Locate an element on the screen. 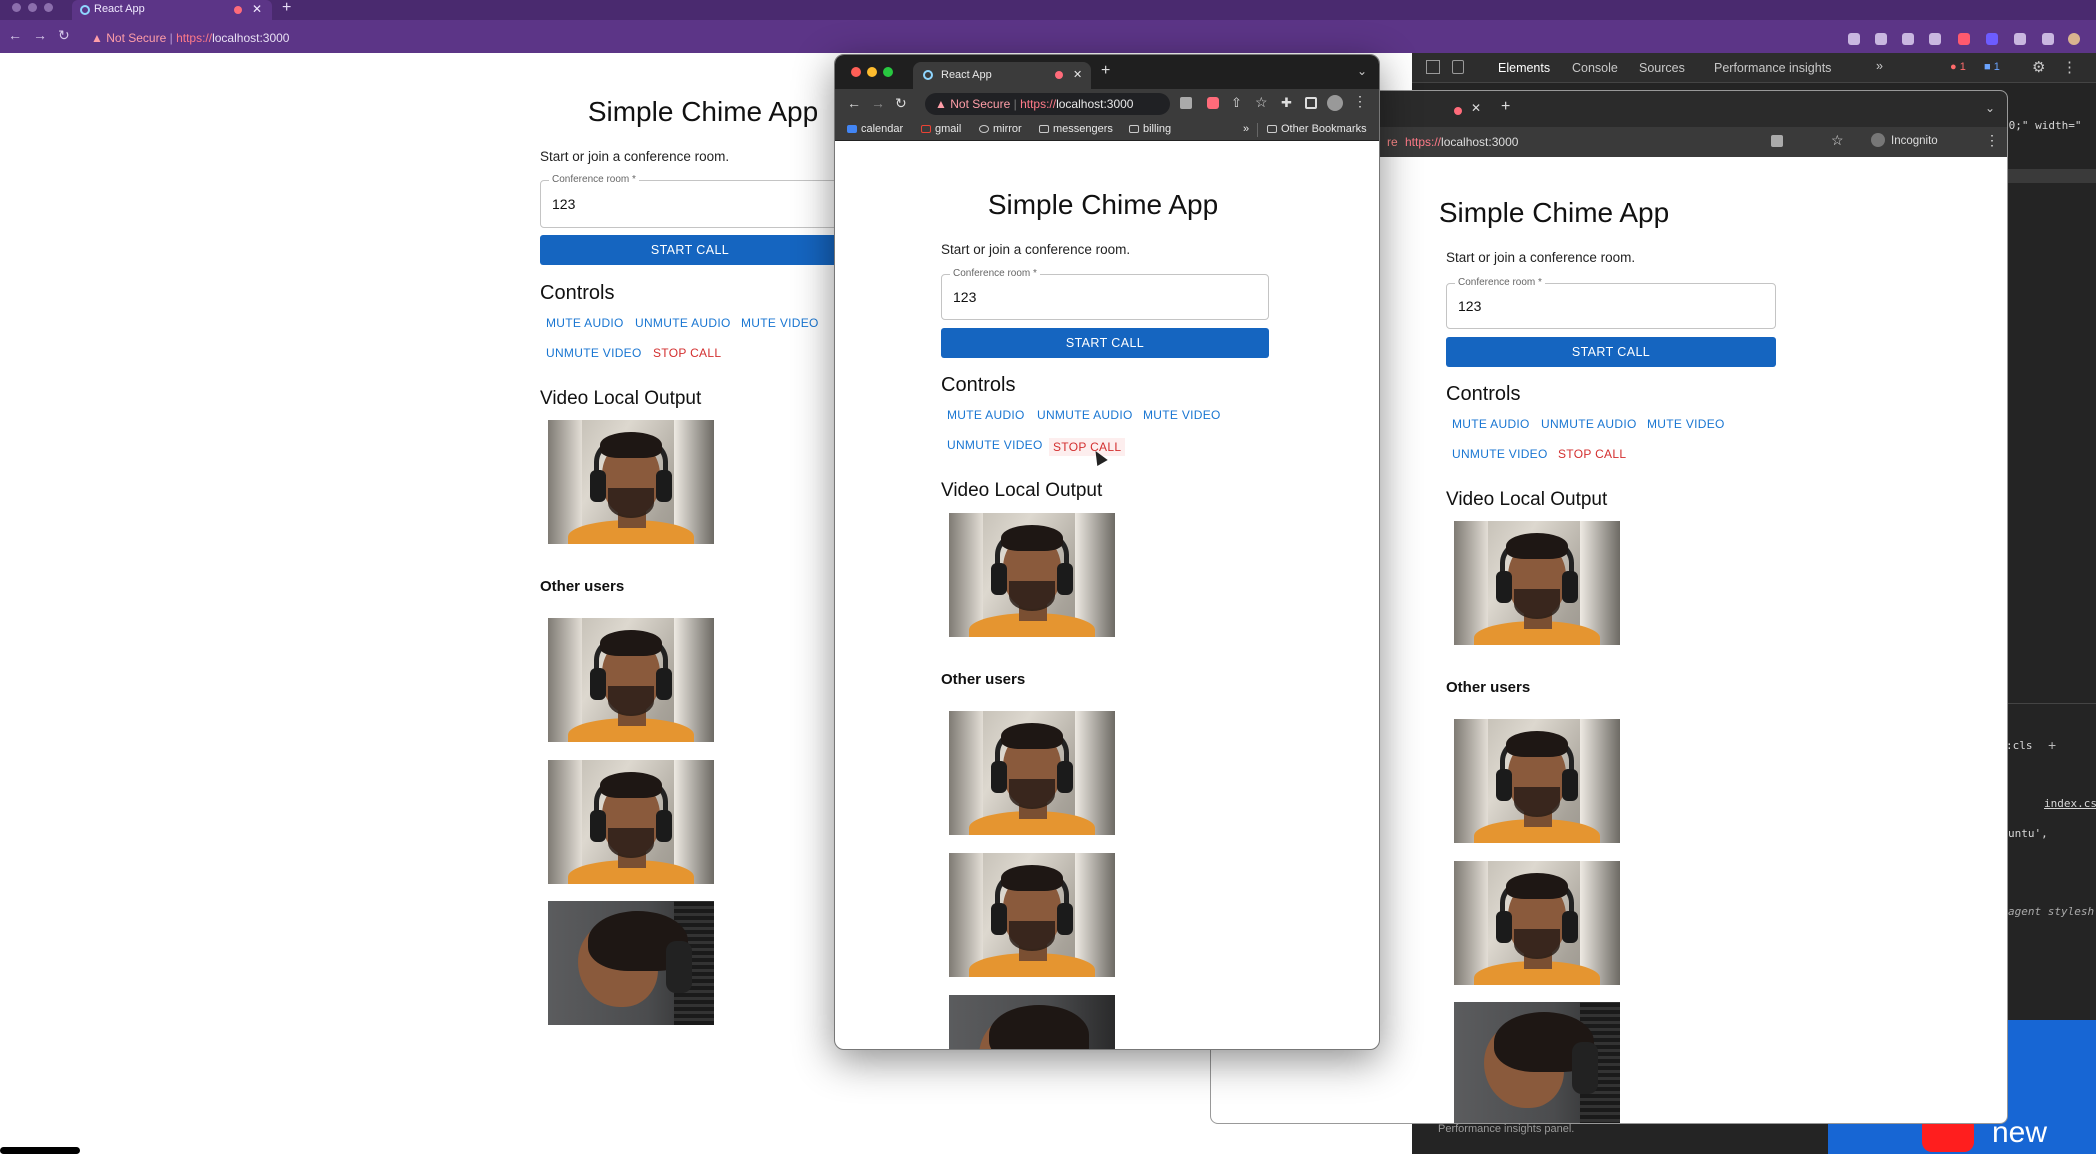  extension-icon is located at coordinates (1881, 39).